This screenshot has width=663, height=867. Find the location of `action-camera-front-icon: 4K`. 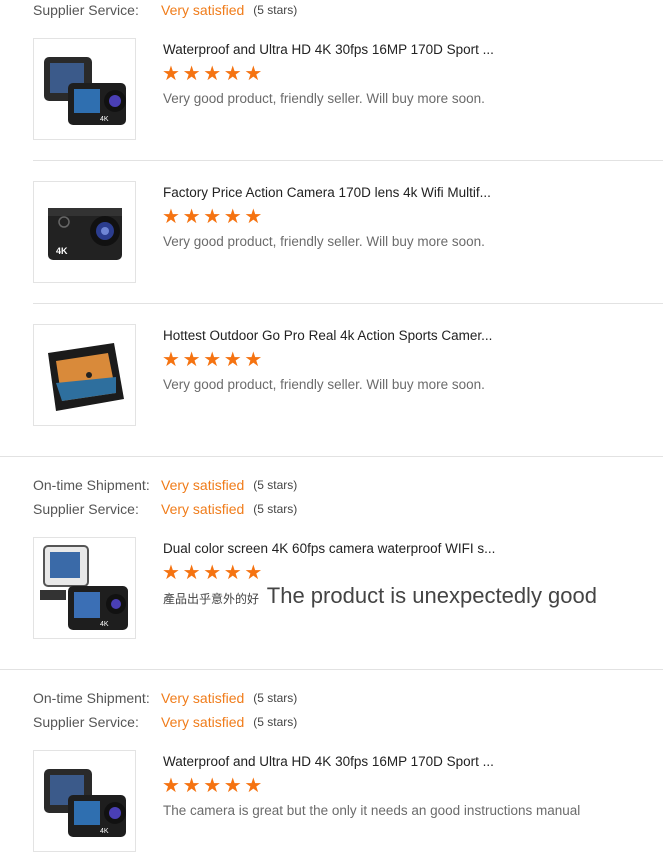

action-camera-front-icon: 4K is located at coordinates (85, 234).